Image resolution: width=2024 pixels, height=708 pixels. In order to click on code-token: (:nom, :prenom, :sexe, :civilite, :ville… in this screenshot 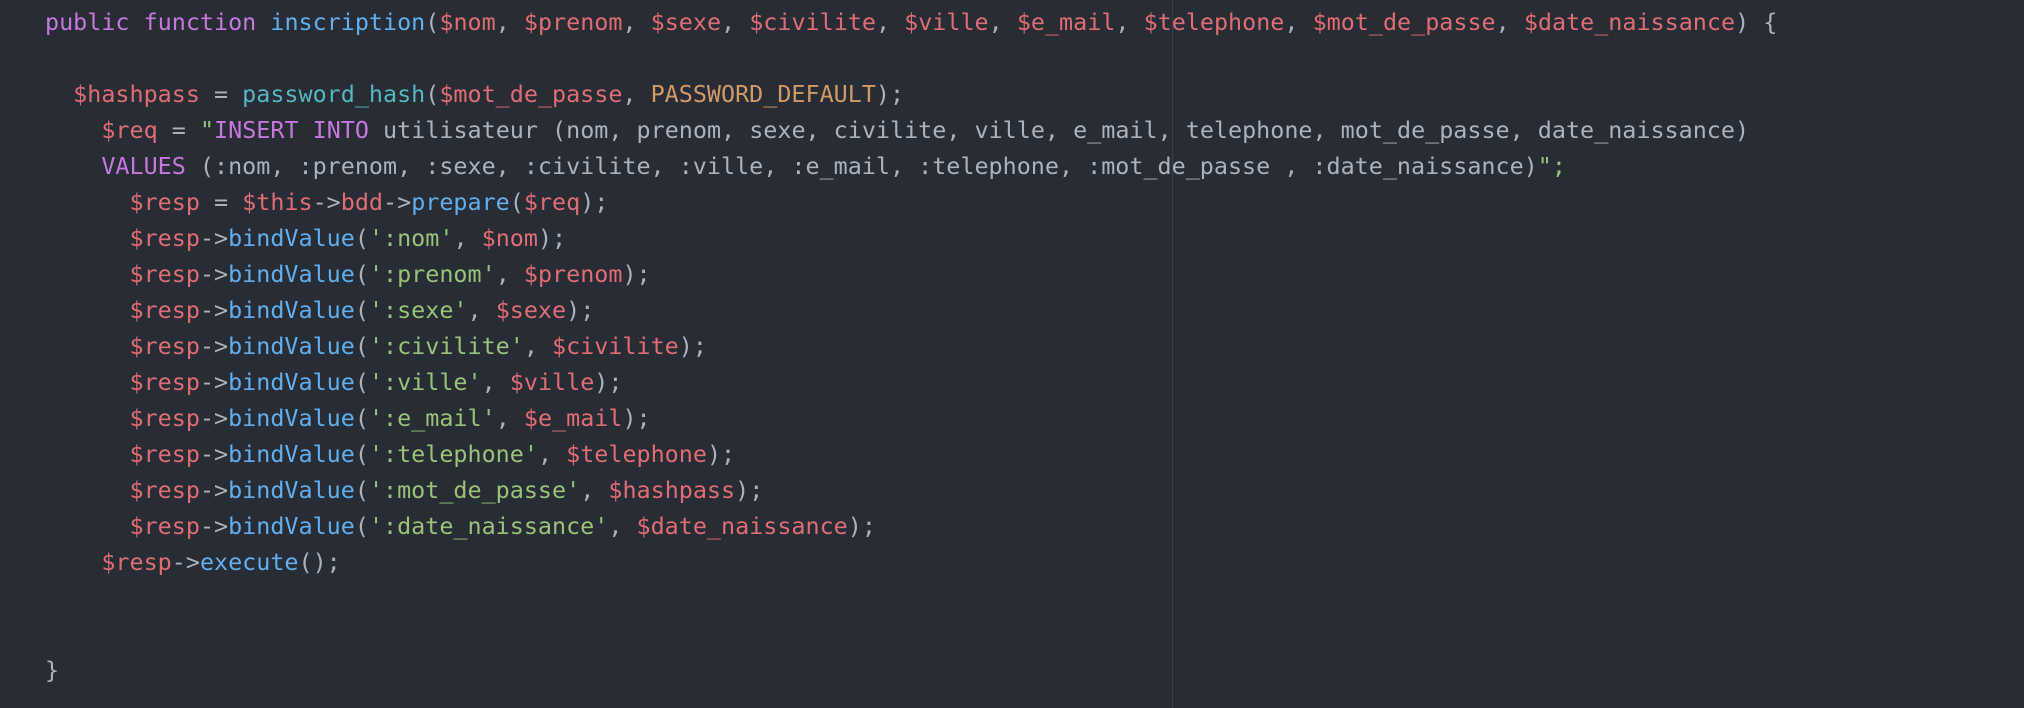, I will do `click(861, 166)`.